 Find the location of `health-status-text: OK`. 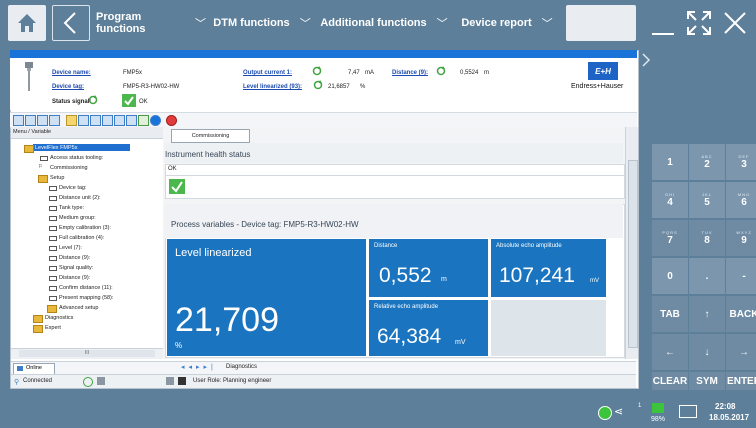

health-status-text: OK is located at coordinates (172, 169).